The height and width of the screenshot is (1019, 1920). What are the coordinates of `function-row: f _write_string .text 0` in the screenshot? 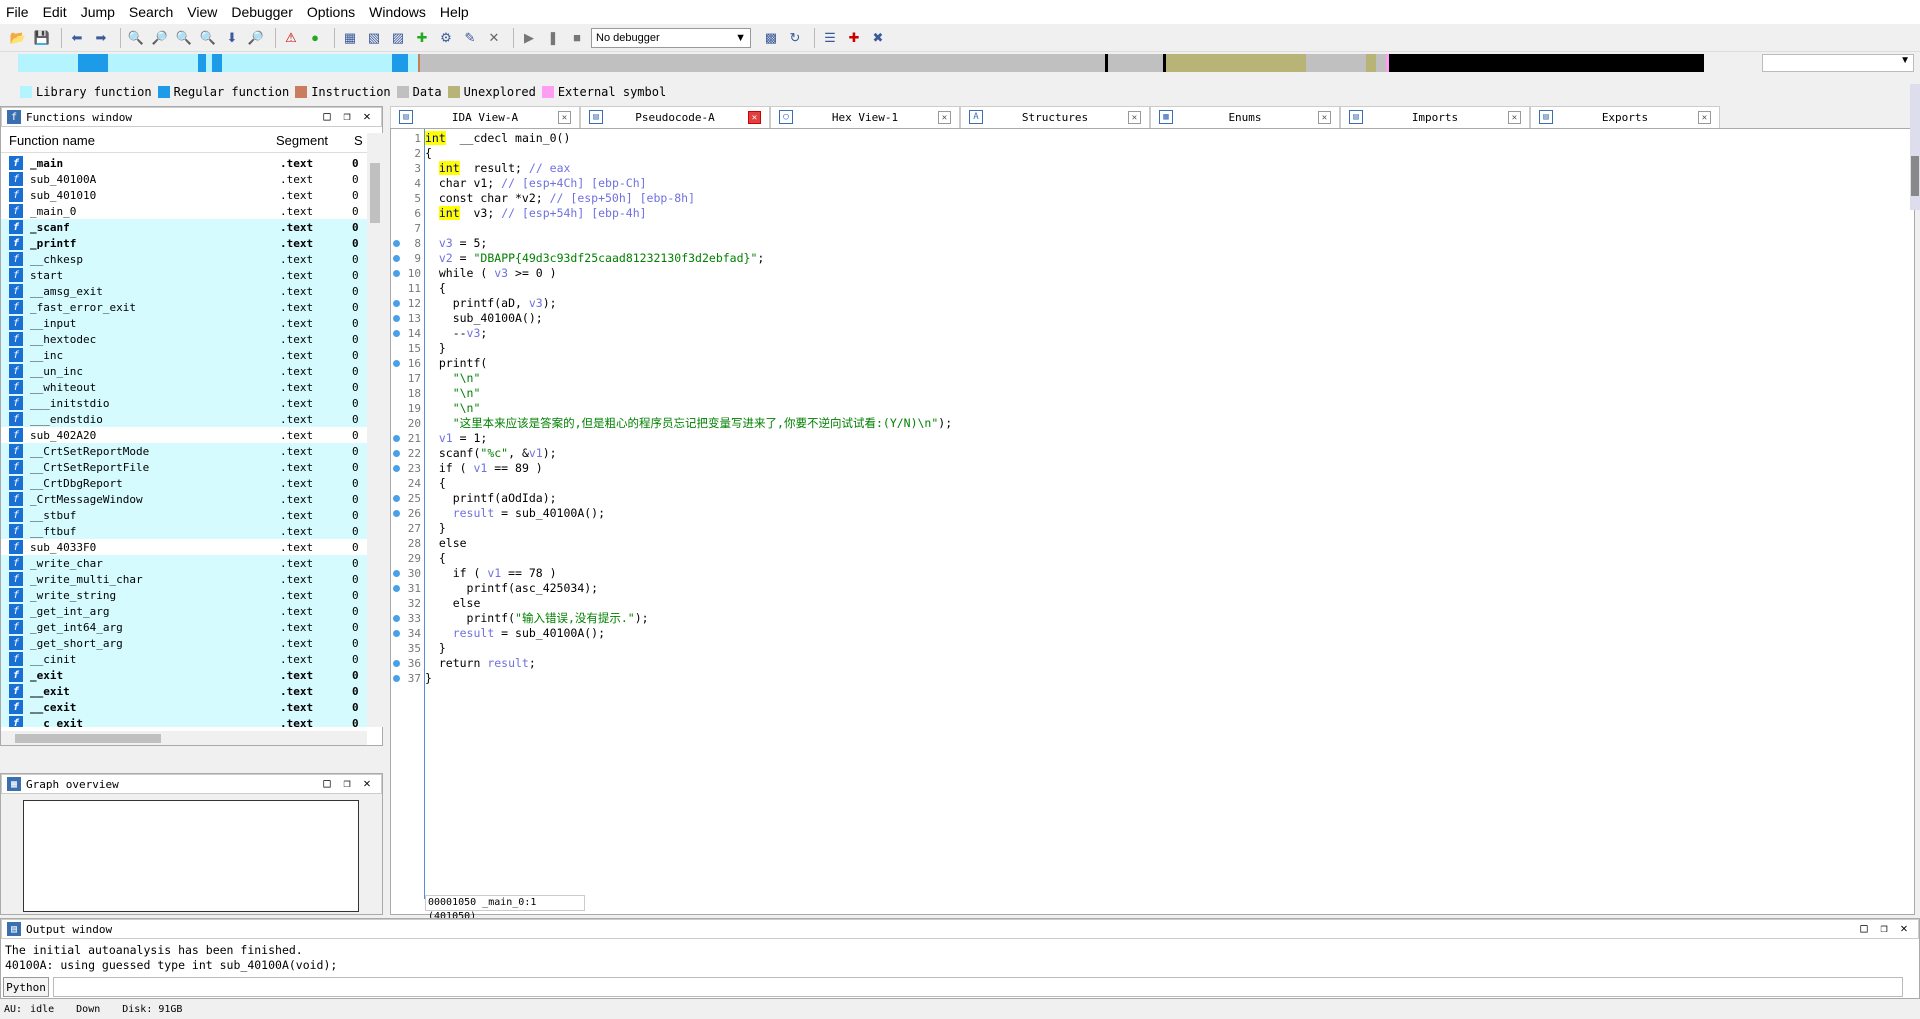 It's located at (184, 595).